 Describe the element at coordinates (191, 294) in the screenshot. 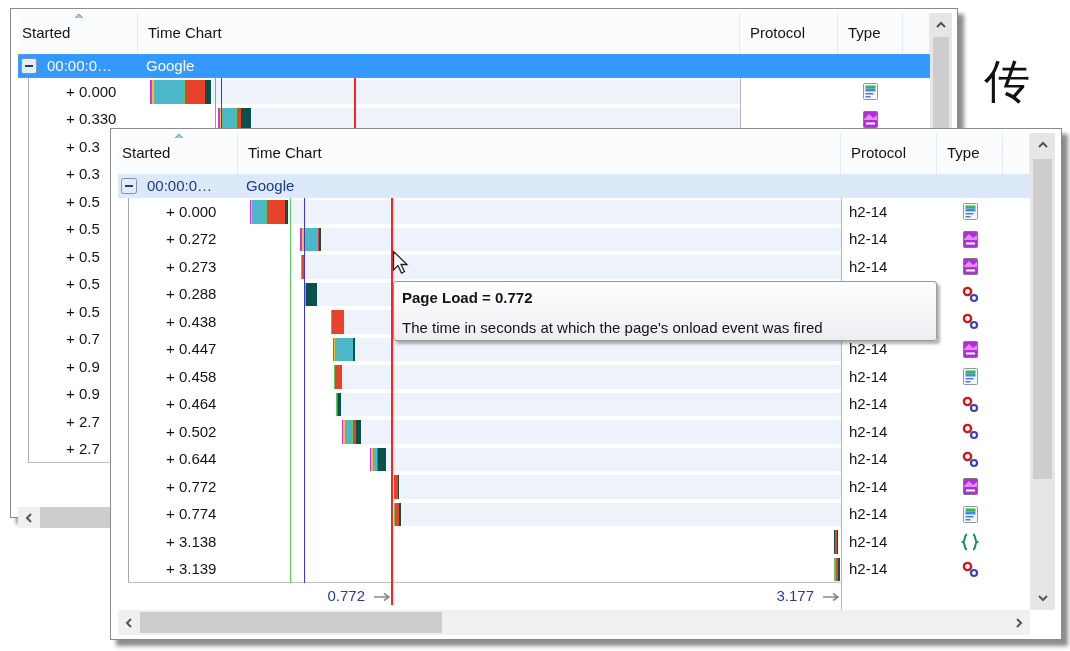

I see `start-time: + 0.288` at that location.